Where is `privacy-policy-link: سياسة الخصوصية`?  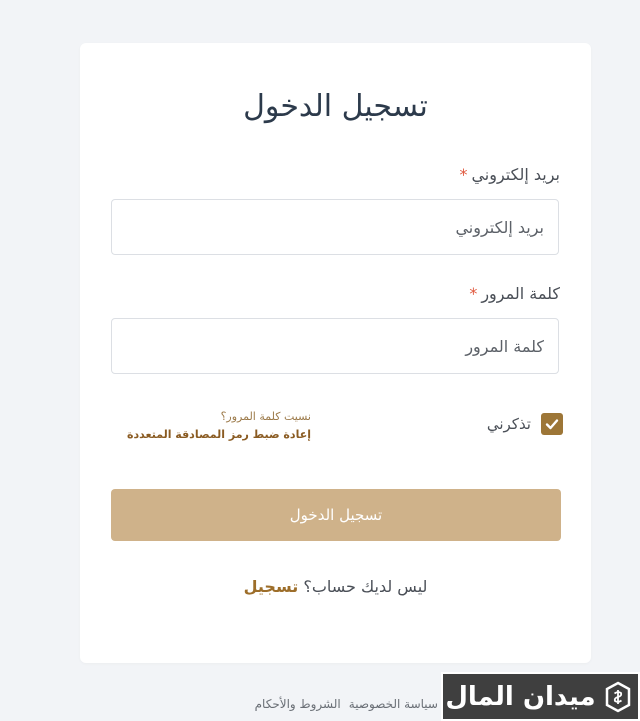
privacy-policy-link: سياسة الخصوصية is located at coordinates (393, 704).